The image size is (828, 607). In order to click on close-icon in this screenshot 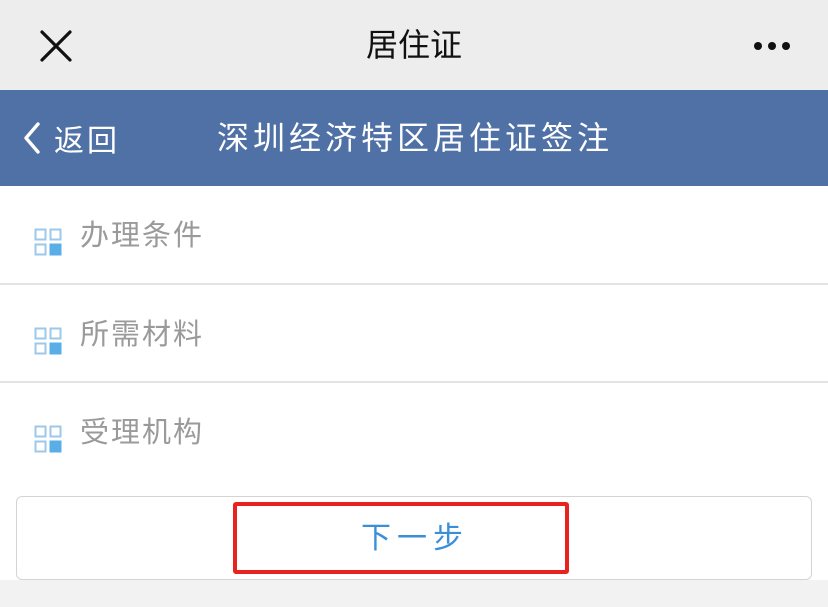, I will do `click(56, 46)`.